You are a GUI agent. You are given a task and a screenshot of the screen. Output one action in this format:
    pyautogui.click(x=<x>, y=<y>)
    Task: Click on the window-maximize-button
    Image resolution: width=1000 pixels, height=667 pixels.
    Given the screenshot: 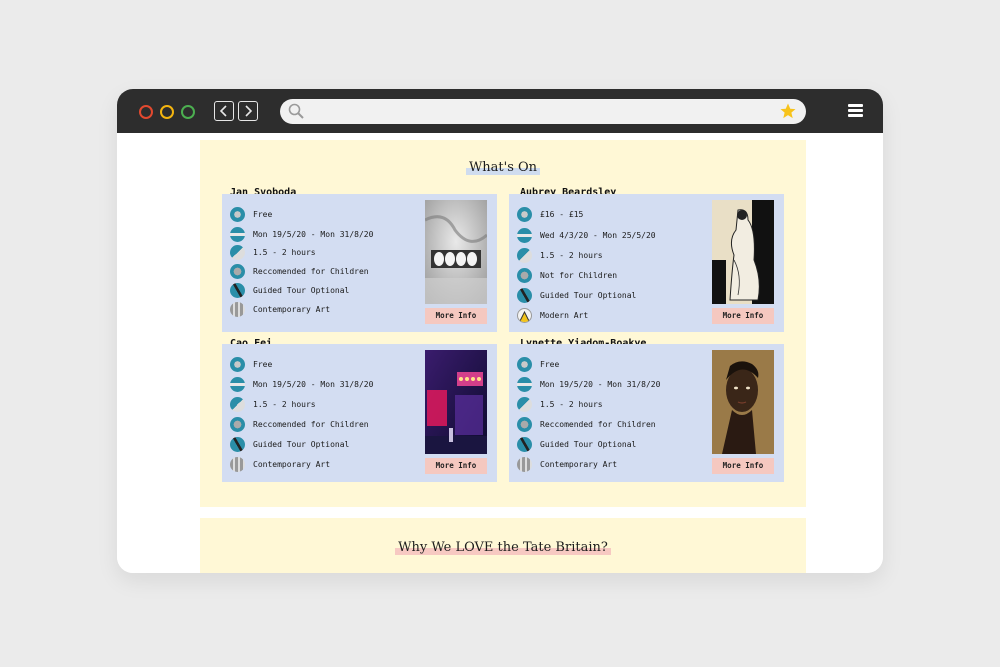 What is the action you would take?
    pyautogui.click(x=188, y=112)
    